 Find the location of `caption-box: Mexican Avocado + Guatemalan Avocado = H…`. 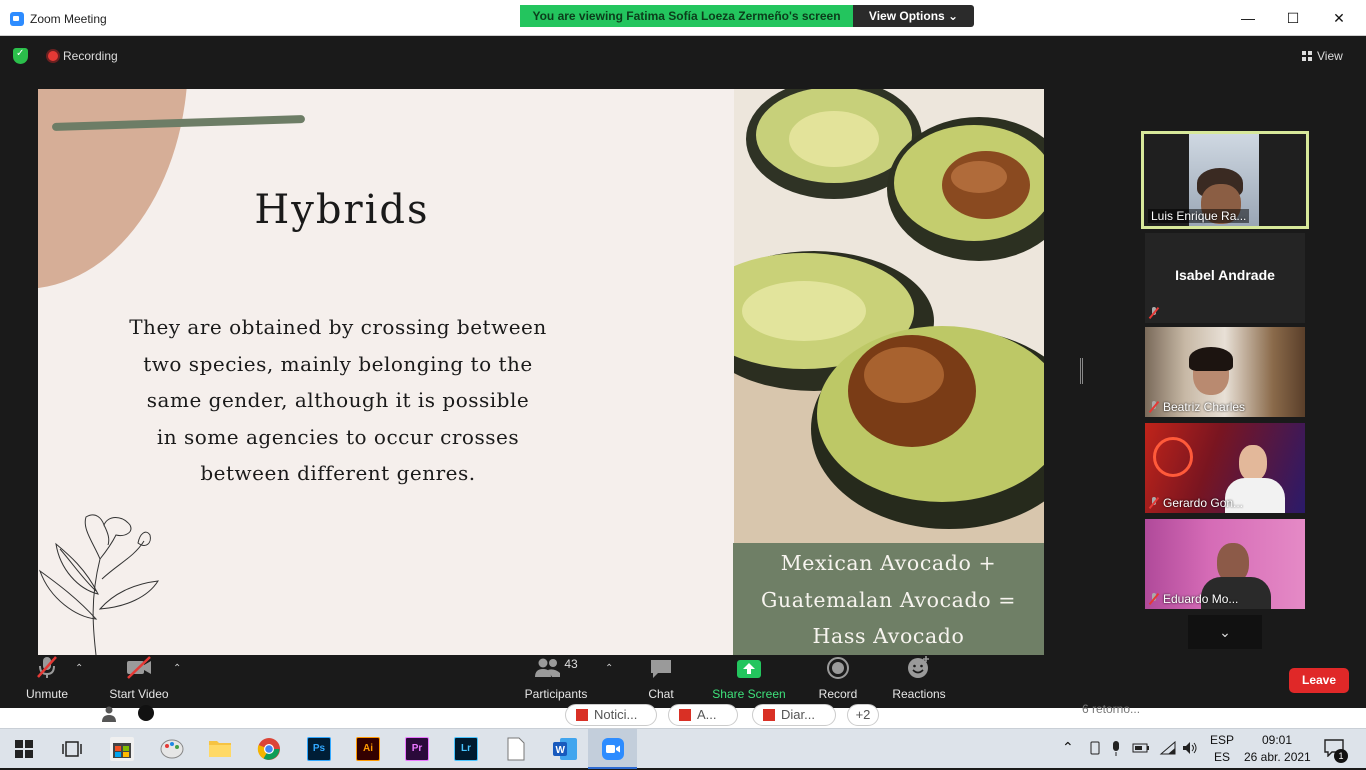

caption-box: Mexican Avocado + Guatemalan Avocado = H… is located at coordinates (888, 599).